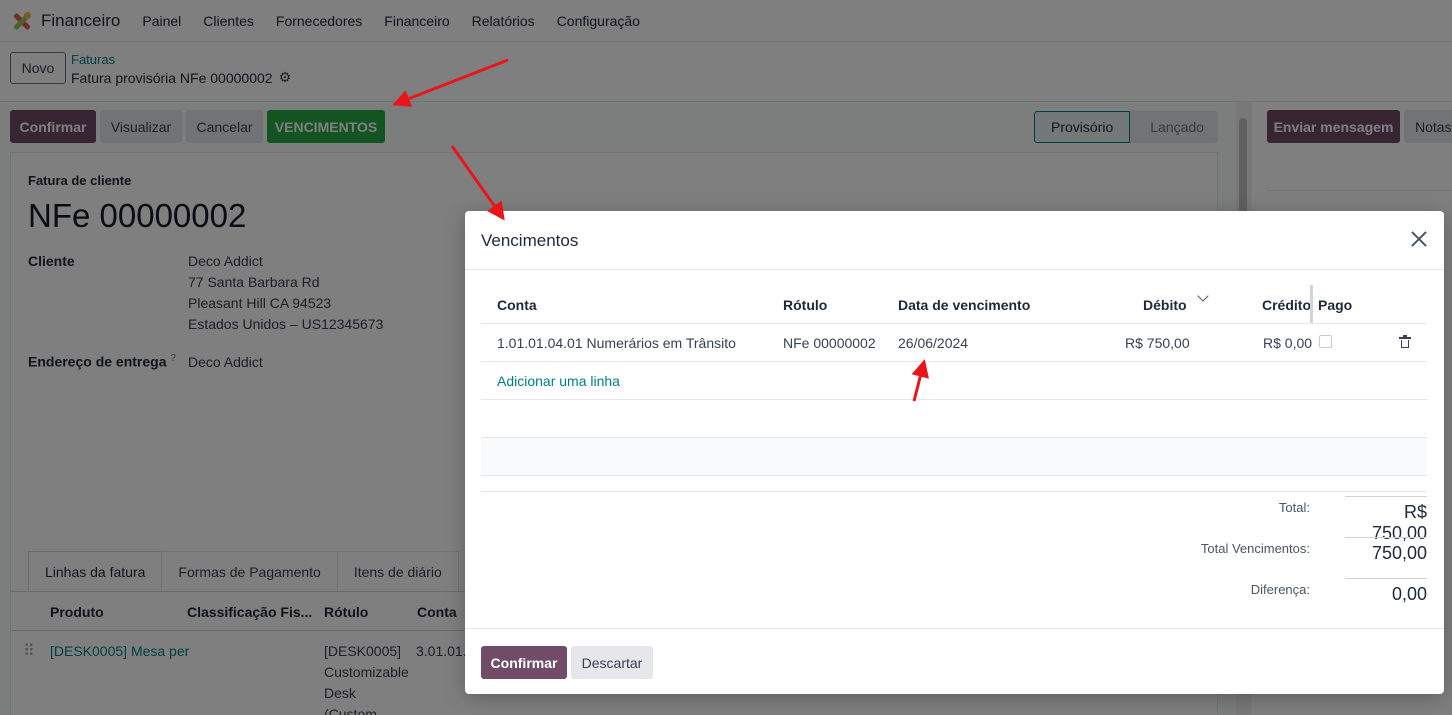 This screenshot has height=715, width=1452. What do you see at coordinates (1311, 304) in the screenshot?
I see `column-resize-handle` at bounding box center [1311, 304].